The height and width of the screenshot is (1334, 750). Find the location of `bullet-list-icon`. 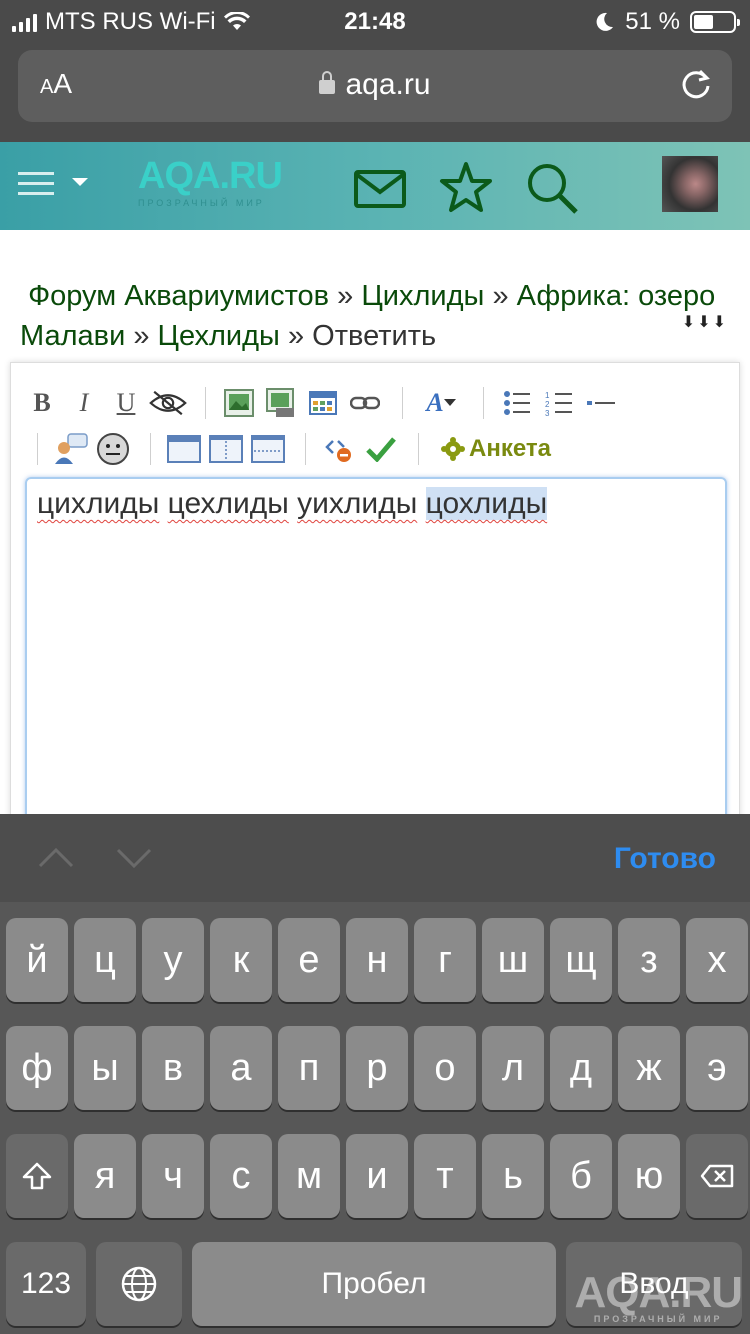

bullet-list-icon is located at coordinates (517, 403).